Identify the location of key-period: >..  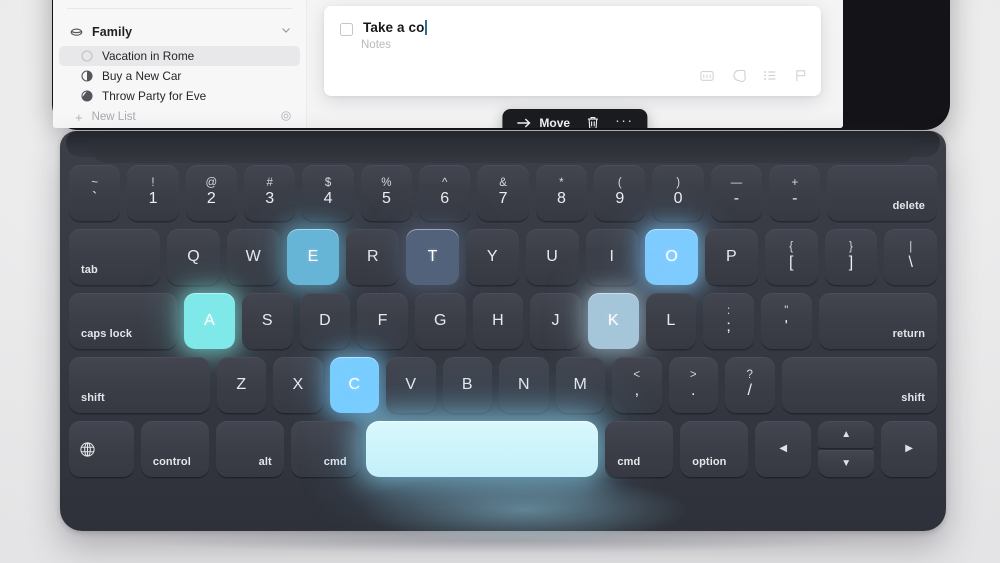
(693, 385).